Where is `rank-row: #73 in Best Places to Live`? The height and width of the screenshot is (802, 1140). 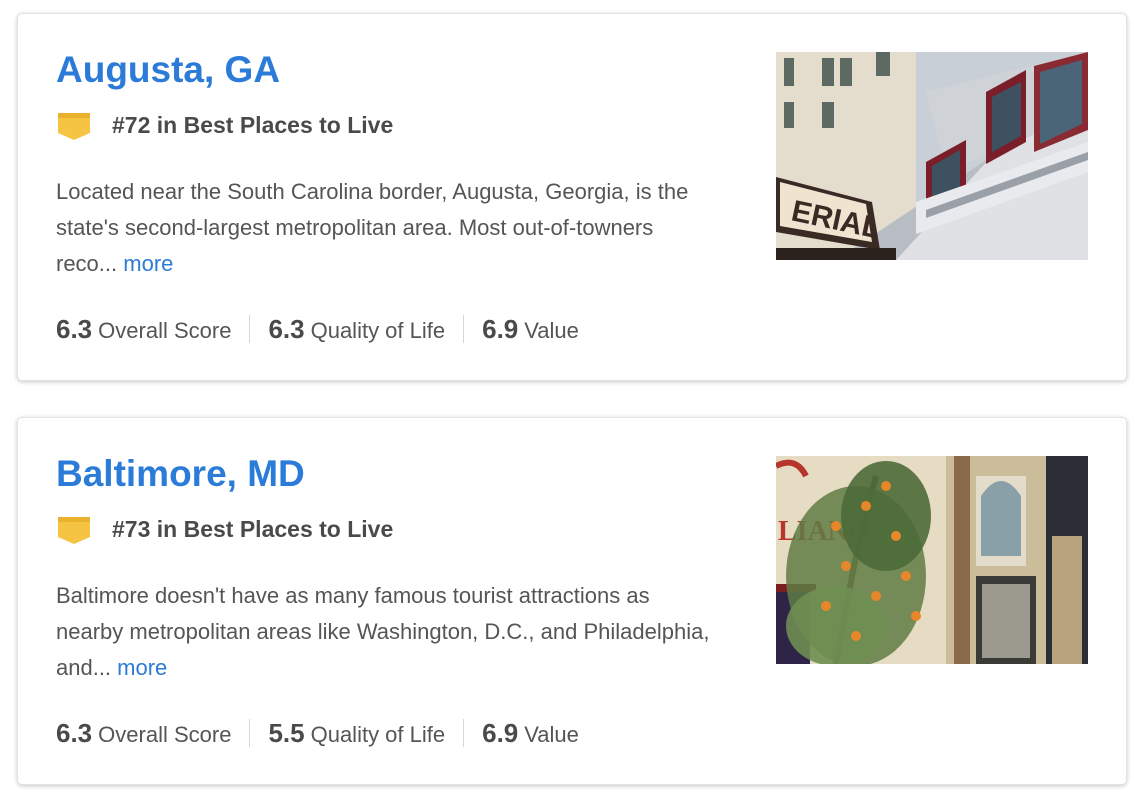 rank-row: #73 in Best Places to Live is located at coordinates (224, 529).